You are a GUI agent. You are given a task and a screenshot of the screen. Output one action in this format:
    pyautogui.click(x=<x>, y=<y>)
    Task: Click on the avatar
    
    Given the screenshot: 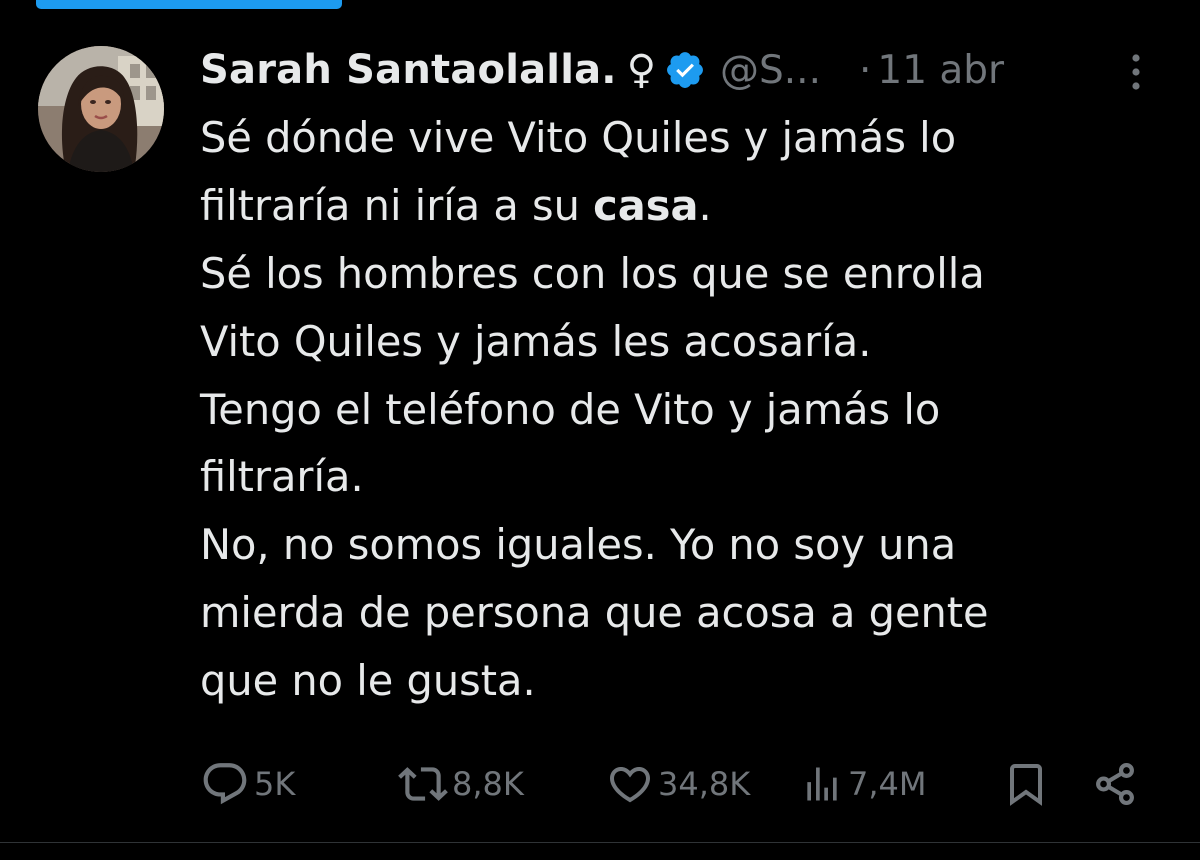 What is the action you would take?
    pyautogui.click(x=101, y=109)
    